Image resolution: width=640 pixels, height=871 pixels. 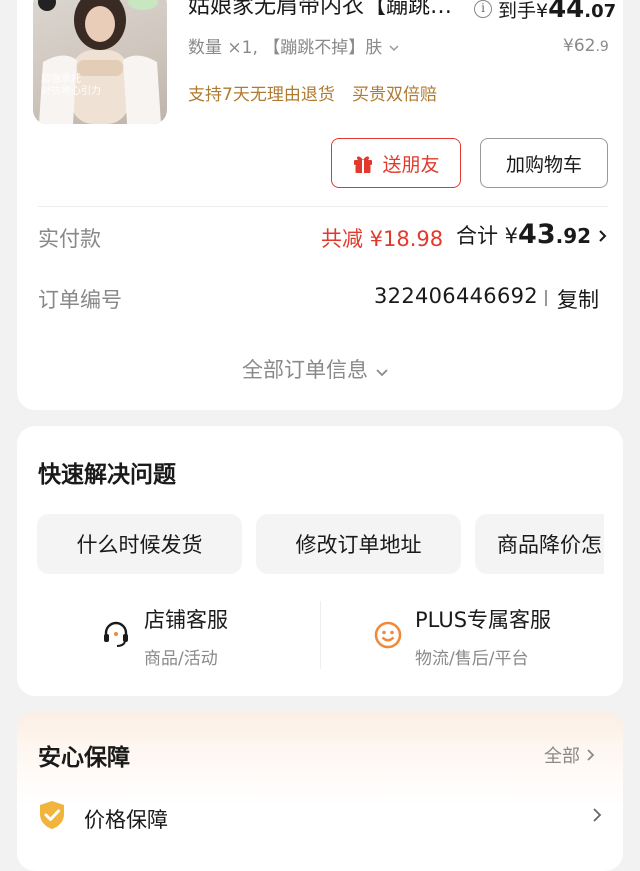 What do you see at coordinates (181, 659) in the screenshot?
I see `store-service-sub: 商品/活动` at bounding box center [181, 659].